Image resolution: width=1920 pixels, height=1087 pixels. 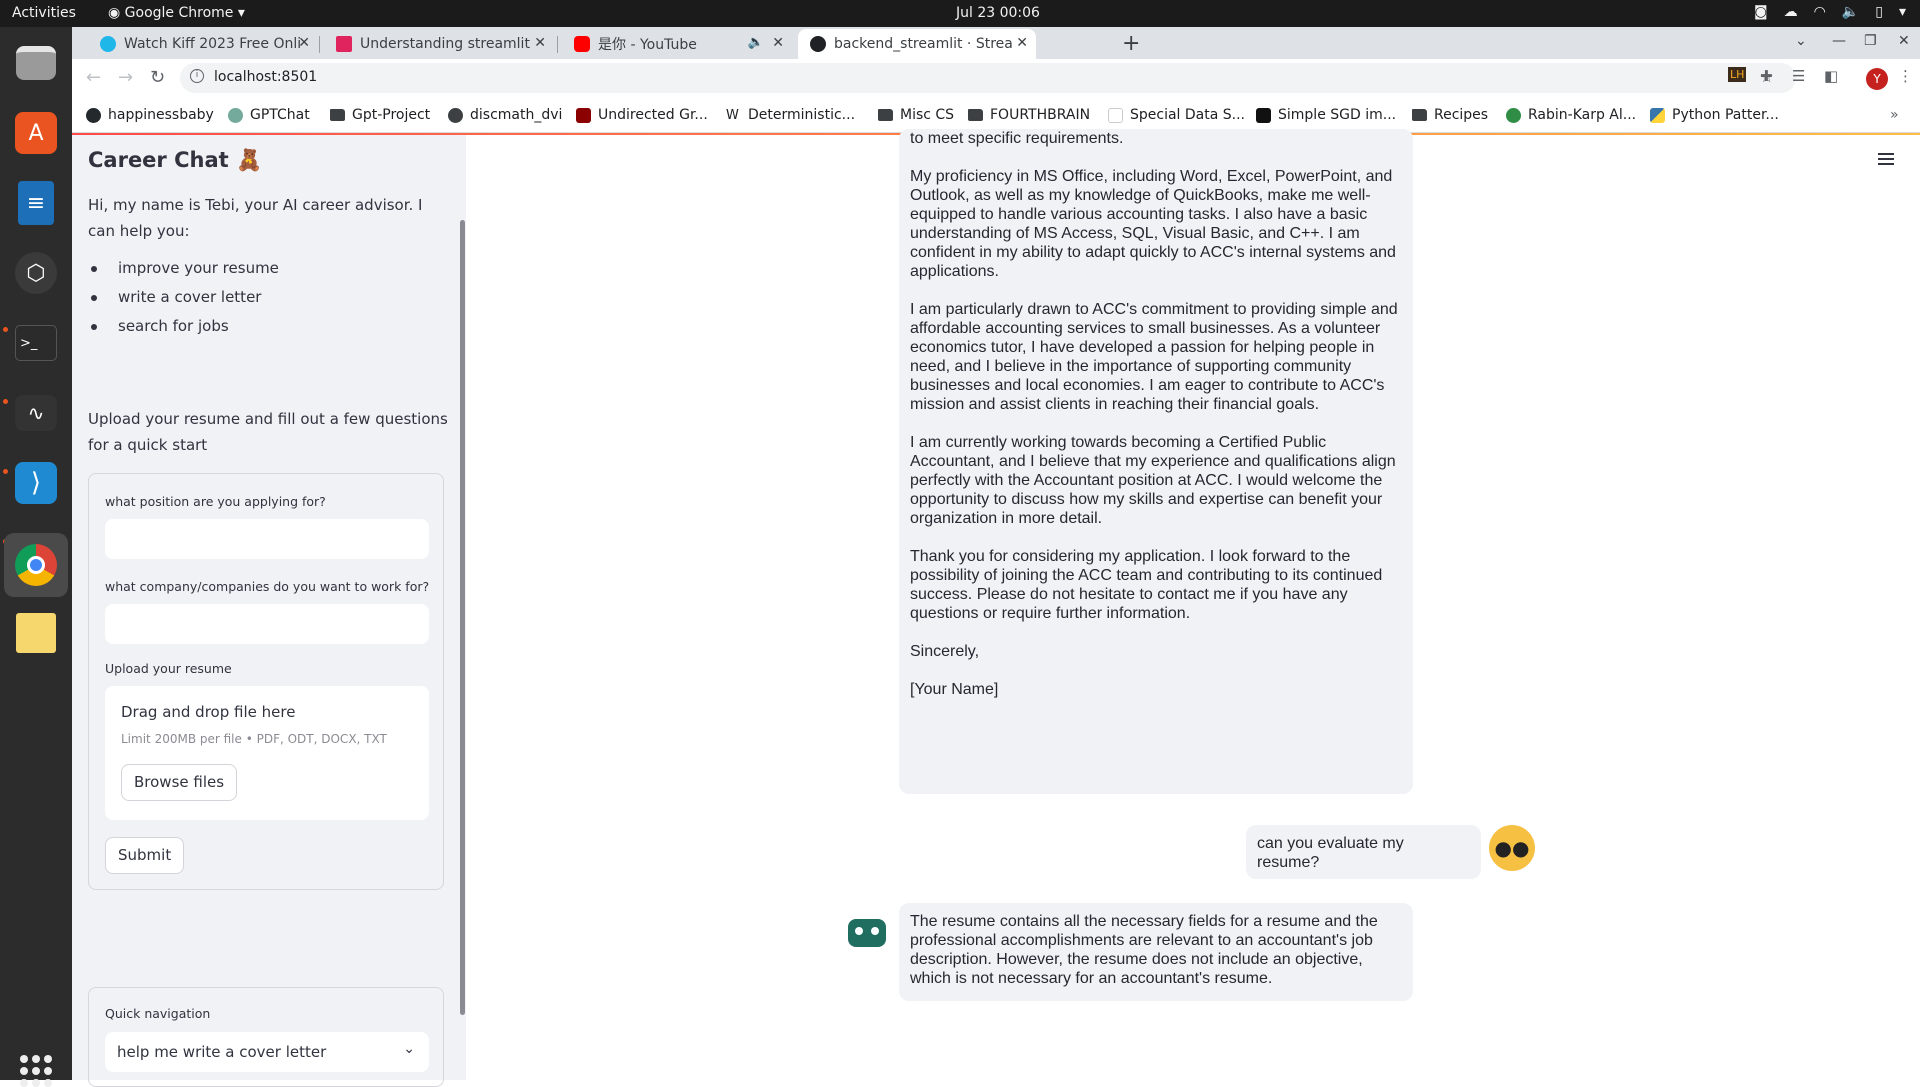 What do you see at coordinates (280, 115) in the screenshot?
I see `bookmark-label: GPTChat` at bounding box center [280, 115].